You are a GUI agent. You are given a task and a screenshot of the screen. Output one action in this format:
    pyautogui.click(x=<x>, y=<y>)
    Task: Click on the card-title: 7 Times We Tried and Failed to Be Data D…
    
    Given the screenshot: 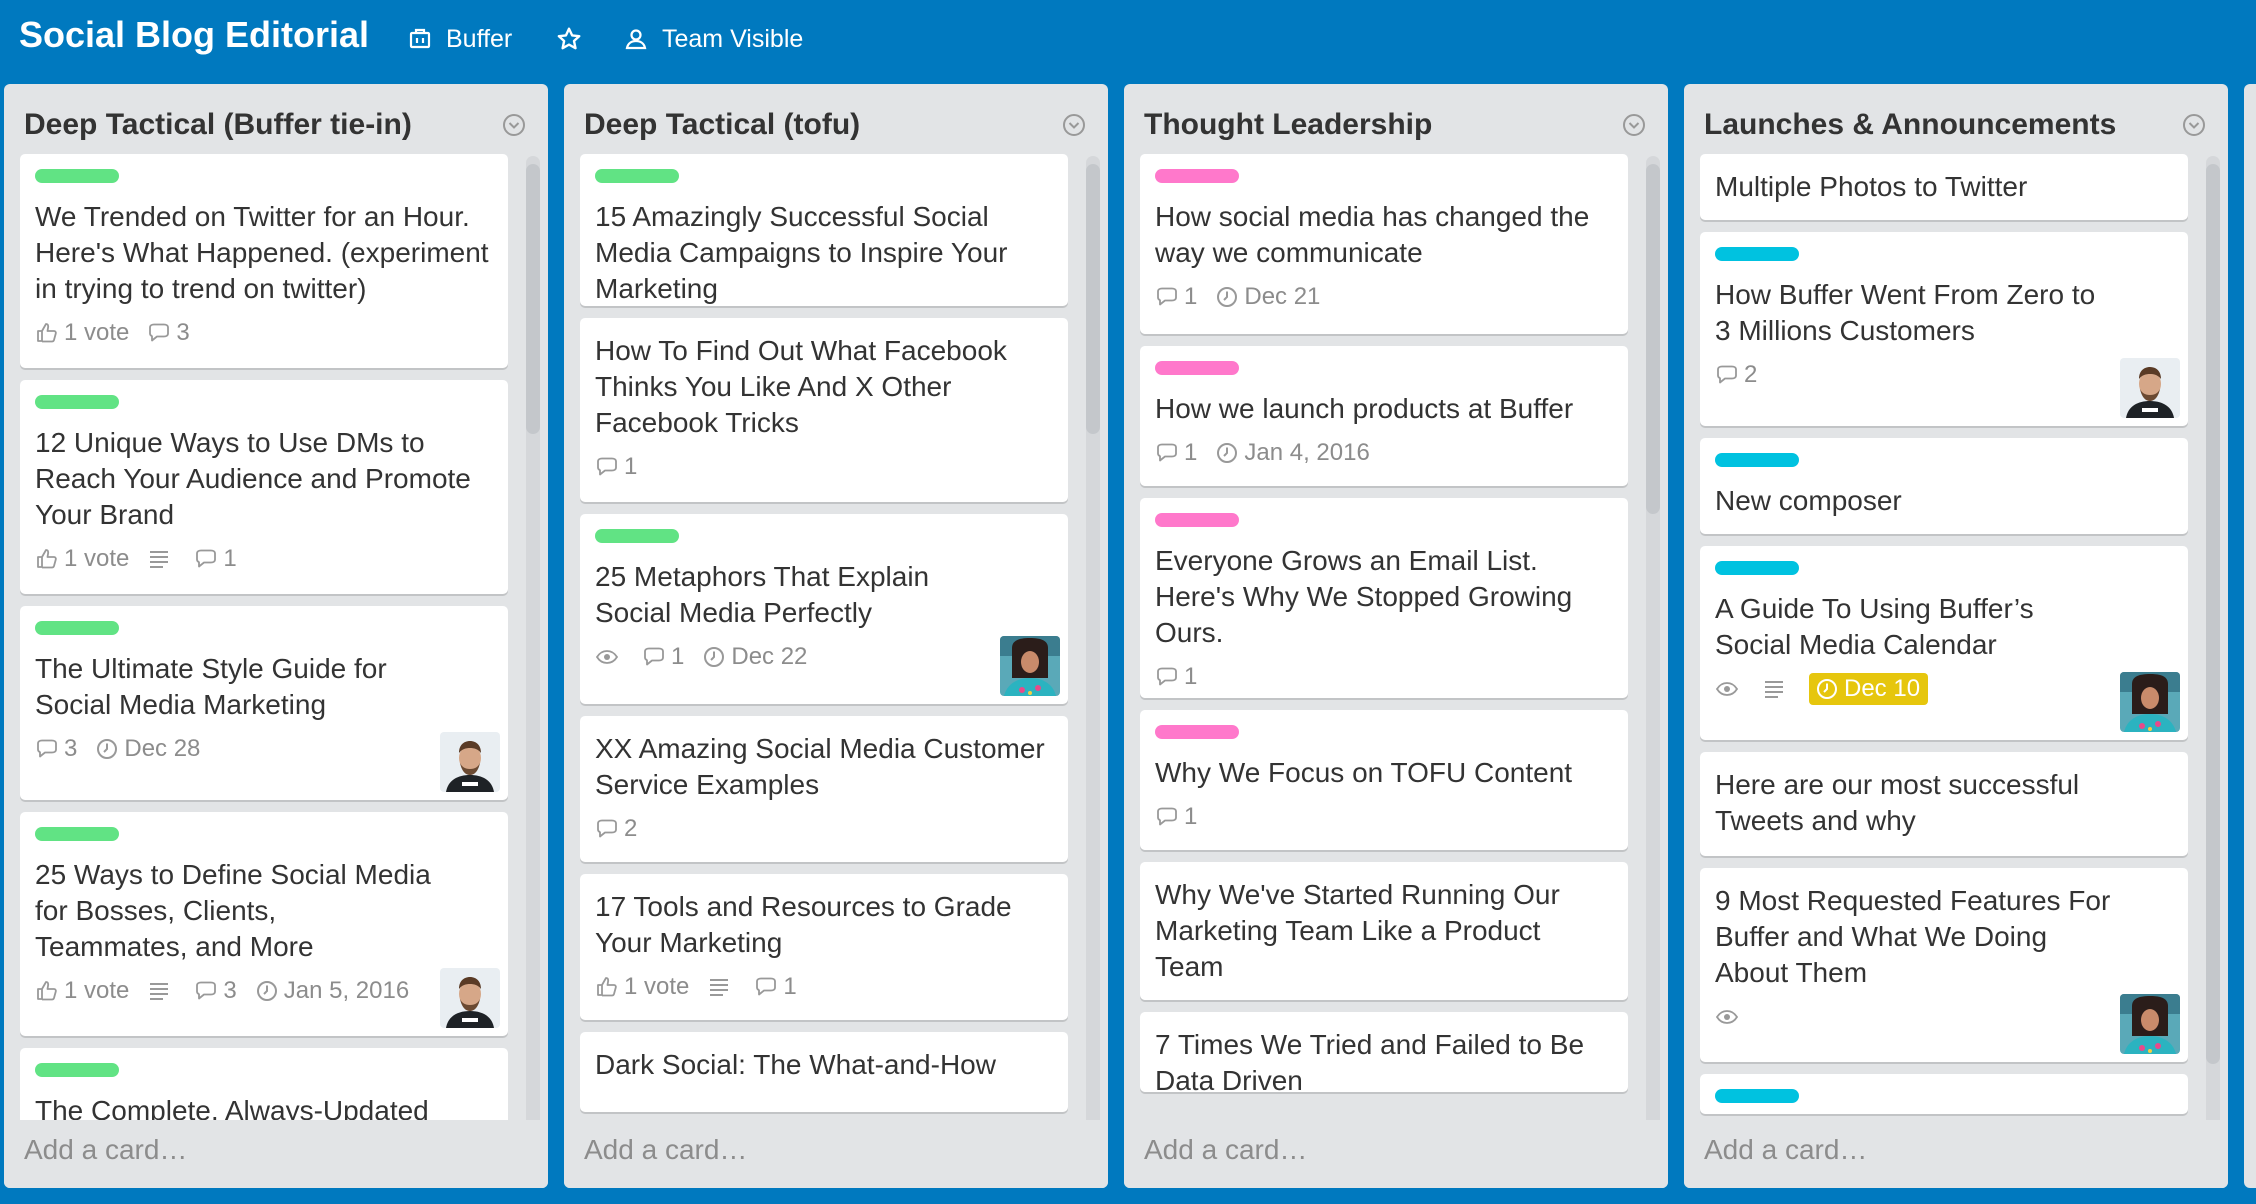 What is the action you would take?
    pyautogui.click(x=1370, y=1062)
    